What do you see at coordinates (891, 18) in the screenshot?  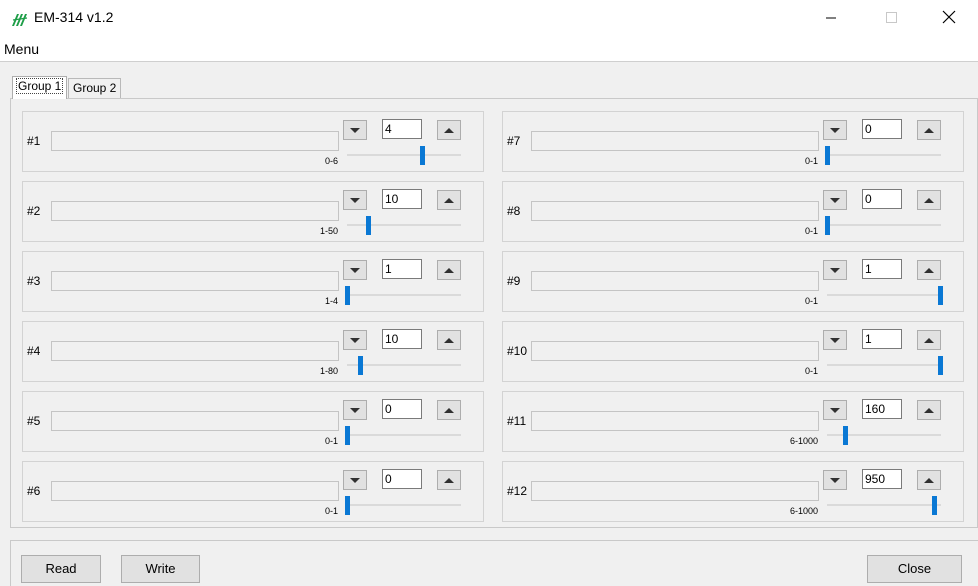 I see `maximize-button` at bounding box center [891, 18].